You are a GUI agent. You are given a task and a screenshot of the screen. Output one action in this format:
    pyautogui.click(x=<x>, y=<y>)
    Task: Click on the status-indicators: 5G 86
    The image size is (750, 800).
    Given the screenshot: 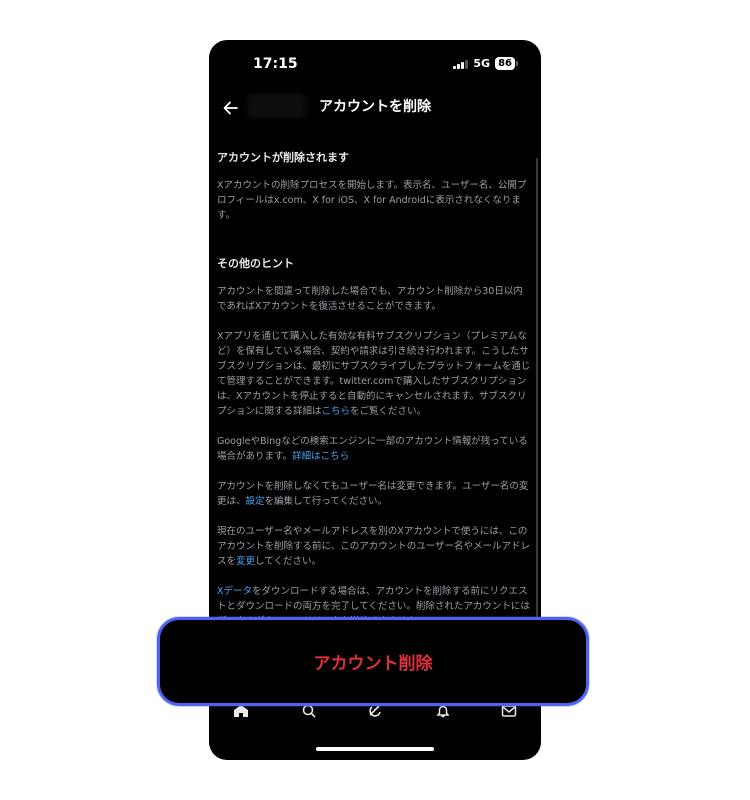 What is the action you would take?
    pyautogui.click(x=485, y=63)
    